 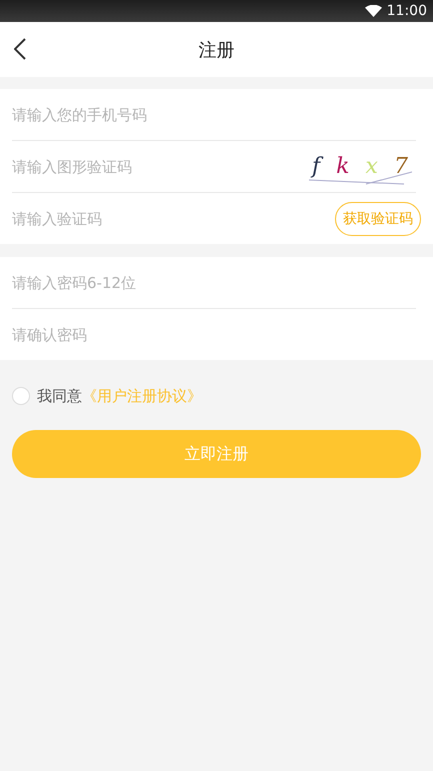 I want to click on back-button, so click(x=20, y=49).